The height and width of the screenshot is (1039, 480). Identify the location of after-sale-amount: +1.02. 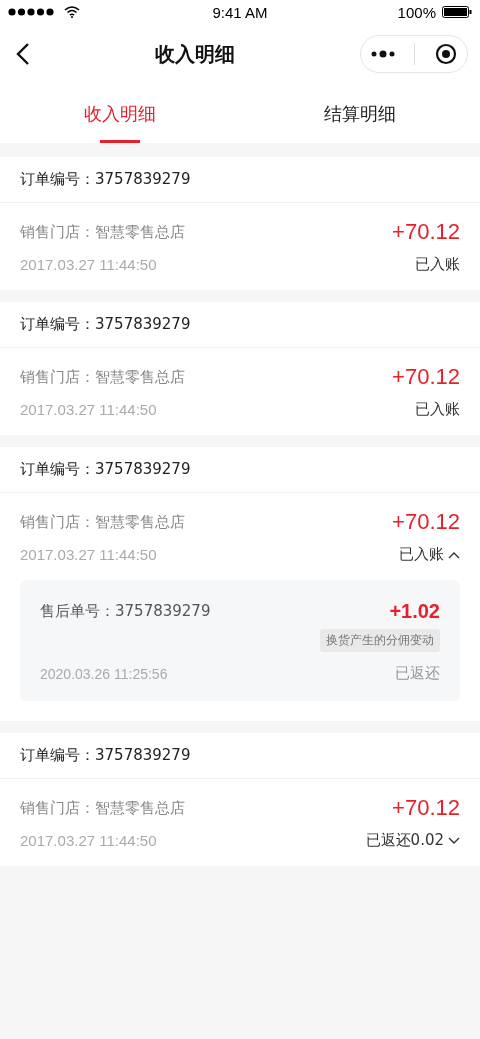
(414, 611).